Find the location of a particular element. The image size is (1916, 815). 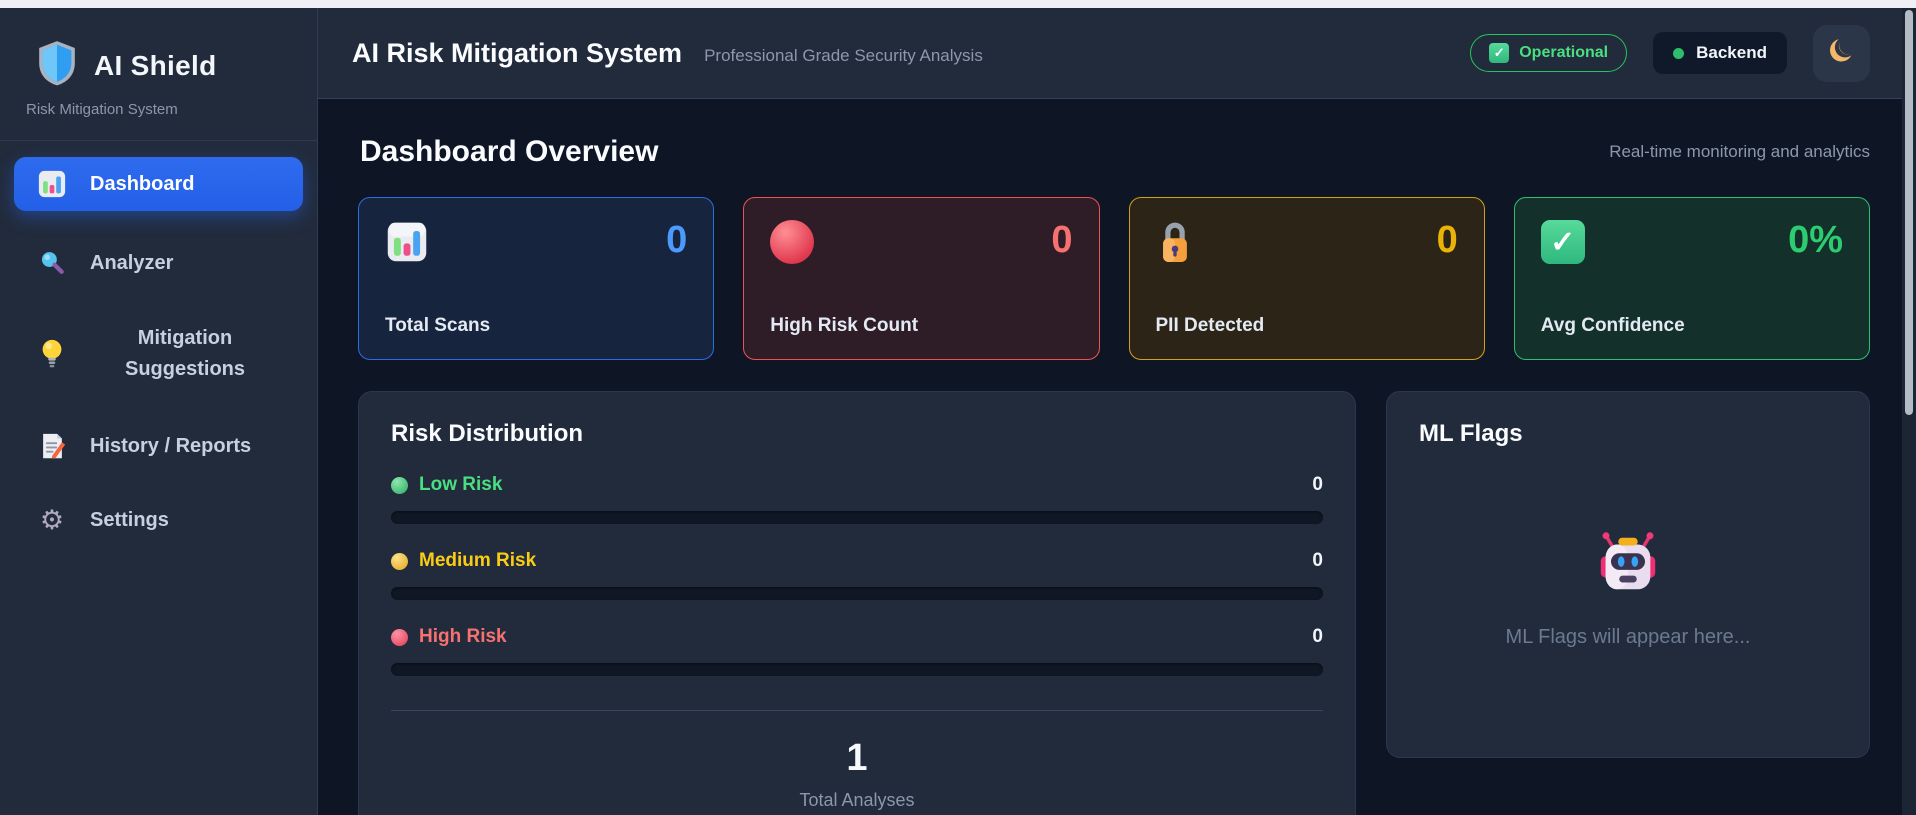

risk-label: Low Risk is located at coordinates (461, 484).